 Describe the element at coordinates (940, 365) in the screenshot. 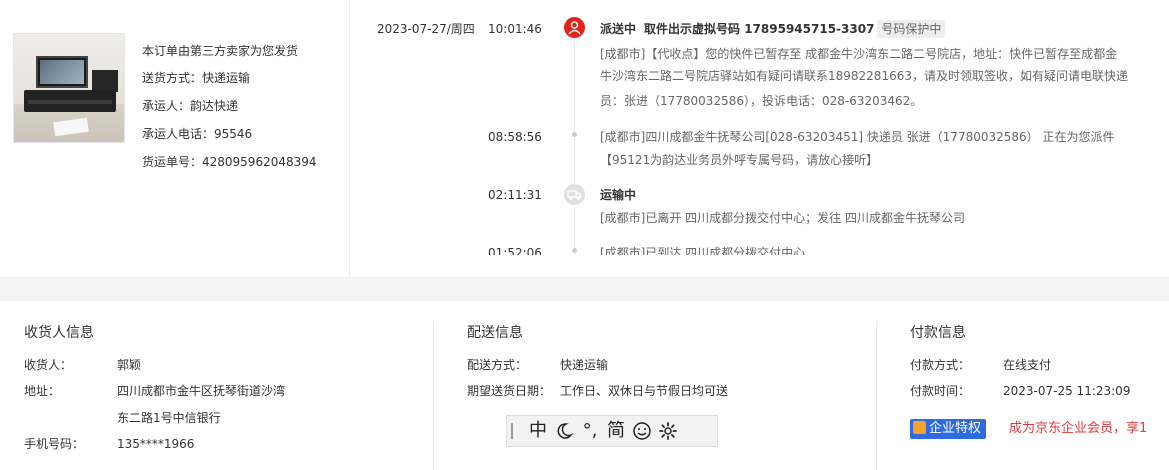

I see `payment-method-label: 付款方式：` at that location.